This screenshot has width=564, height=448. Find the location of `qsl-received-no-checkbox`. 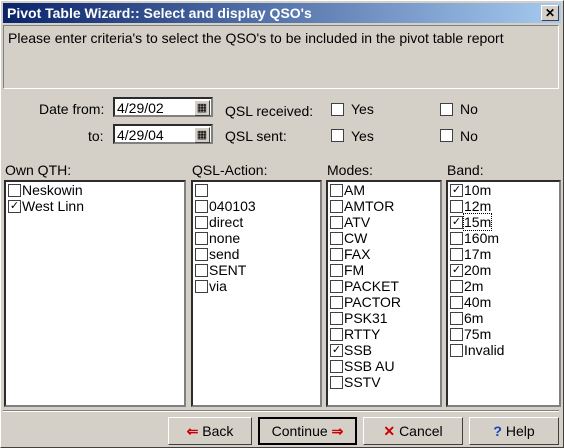

qsl-received-no-checkbox is located at coordinates (446, 109).